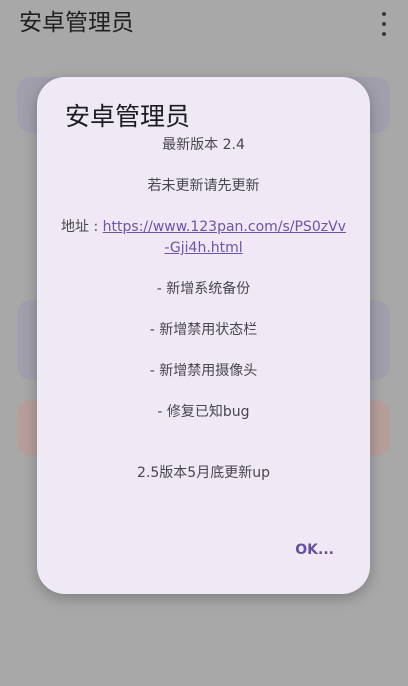 This screenshot has width=408, height=686. What do you see at coordinates (128, 116) in the screenshot?
I see `dialog-title: 安卓管理员` at bounding box center [128, 116].